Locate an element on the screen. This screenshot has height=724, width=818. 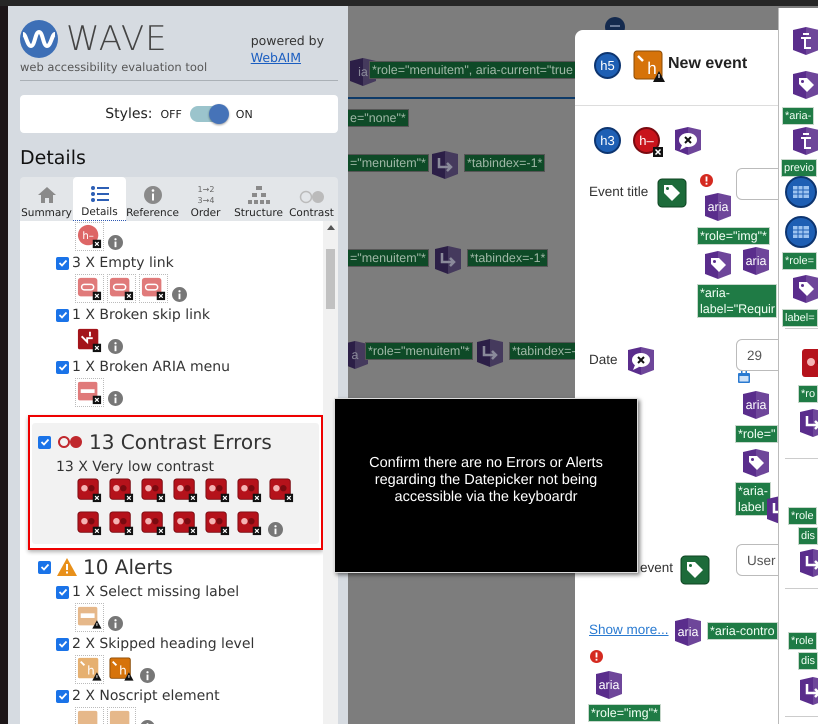
tab: Summary is located at coordinates (46, 199).